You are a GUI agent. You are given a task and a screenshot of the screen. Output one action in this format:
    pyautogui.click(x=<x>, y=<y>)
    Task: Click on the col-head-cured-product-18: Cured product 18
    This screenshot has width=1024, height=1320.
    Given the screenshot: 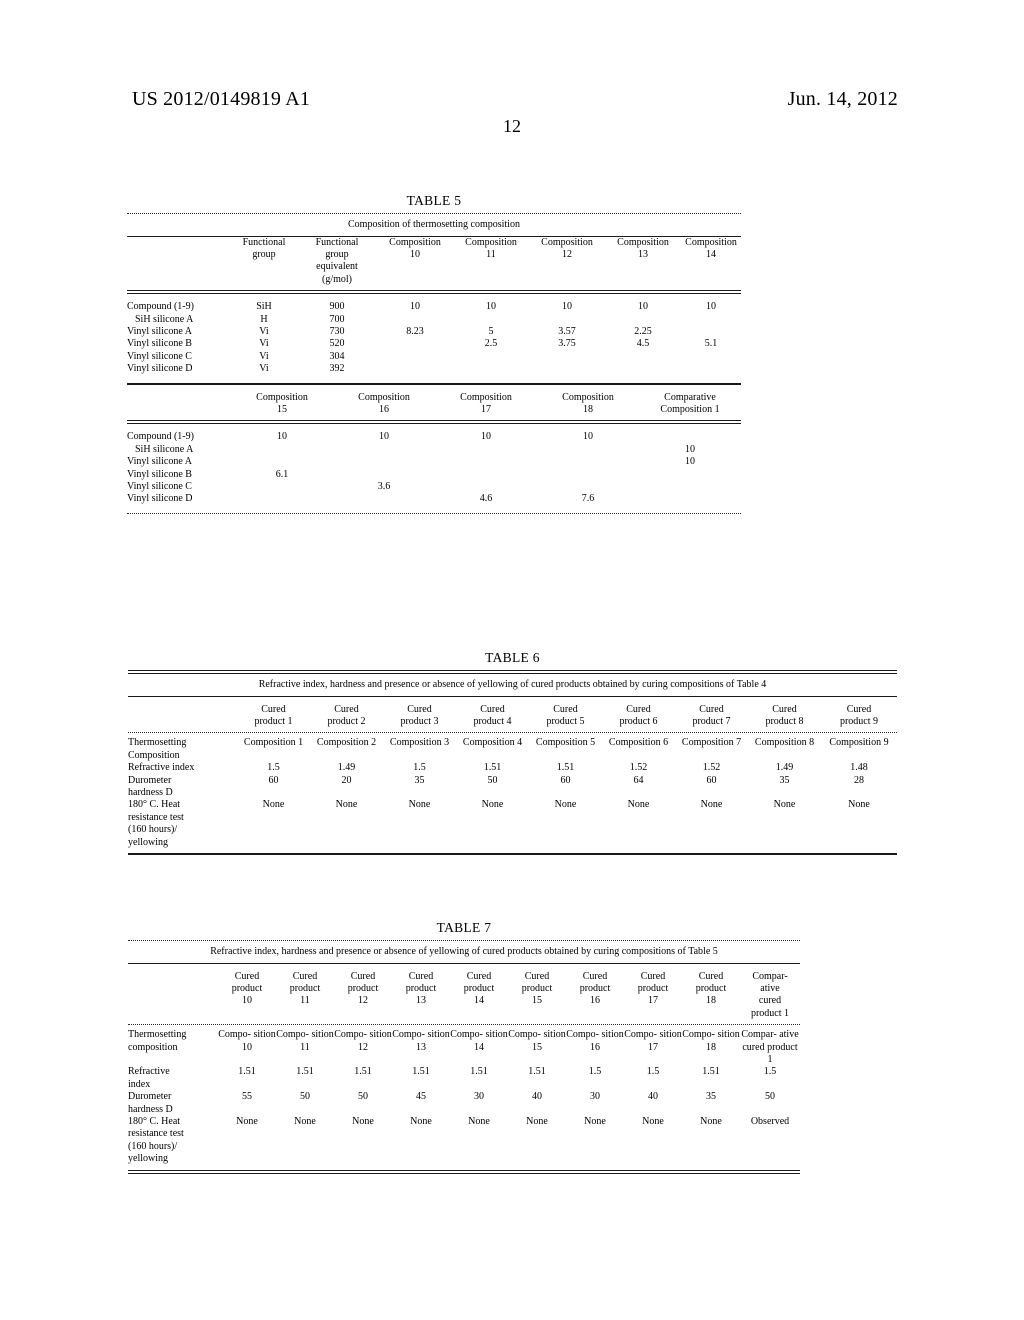 What is the action you would take?
    pyautogui.click(x=711, y=988)
    